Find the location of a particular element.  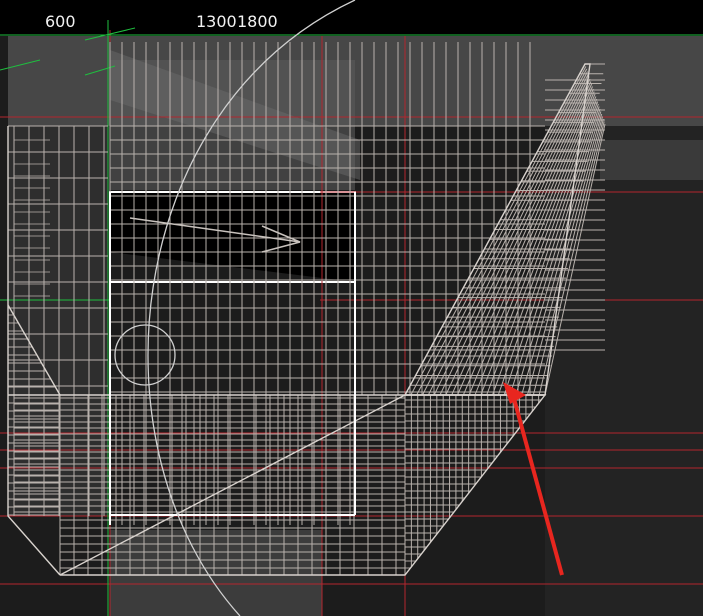

dimension-label-1800: 1800 is located at coordinates (257, 21).